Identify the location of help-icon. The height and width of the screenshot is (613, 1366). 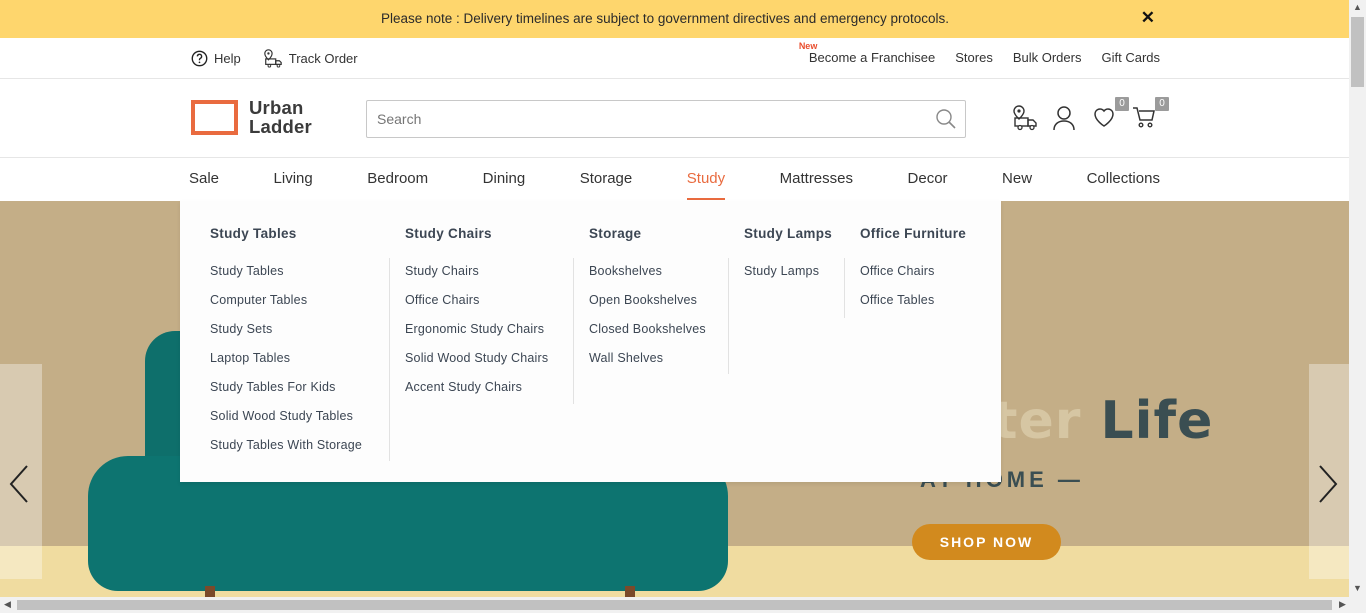
(199, 58).